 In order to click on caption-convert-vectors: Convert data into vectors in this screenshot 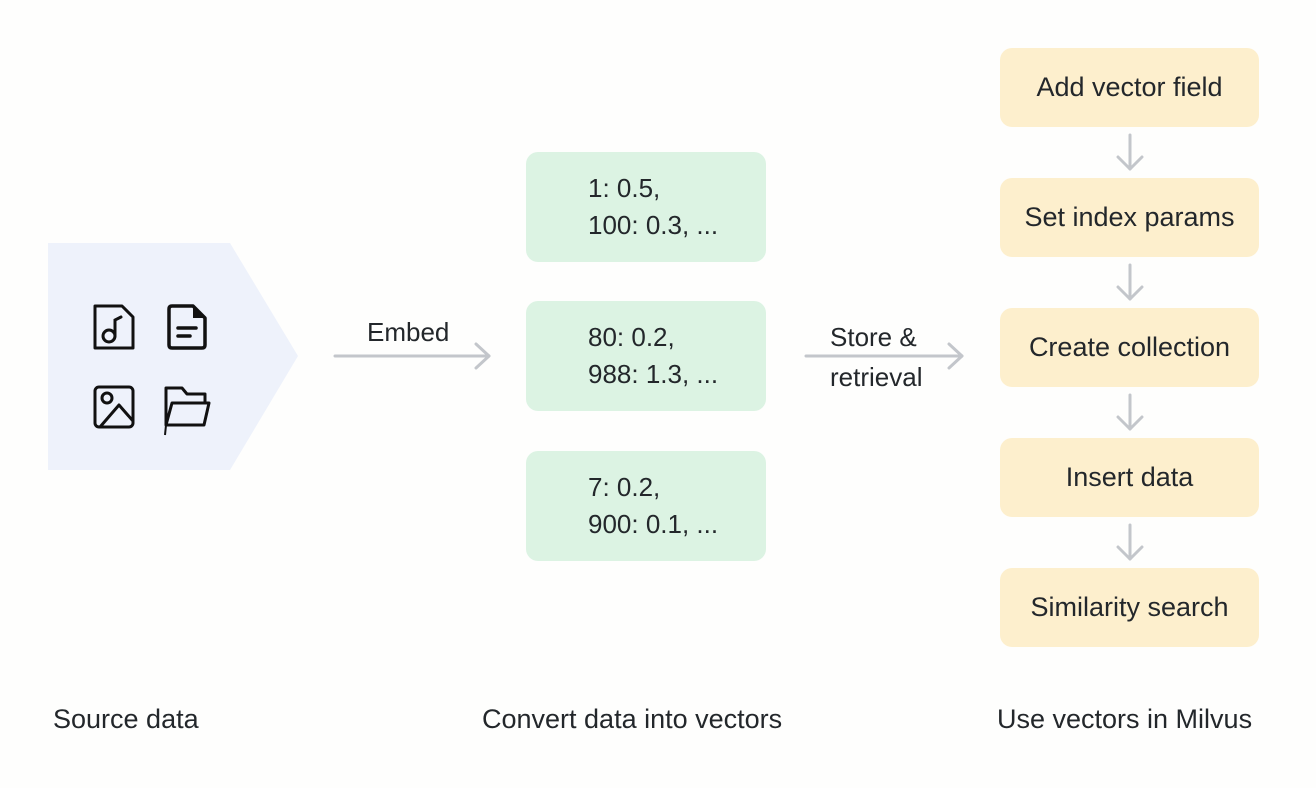, I will do `click(632, 719)`.